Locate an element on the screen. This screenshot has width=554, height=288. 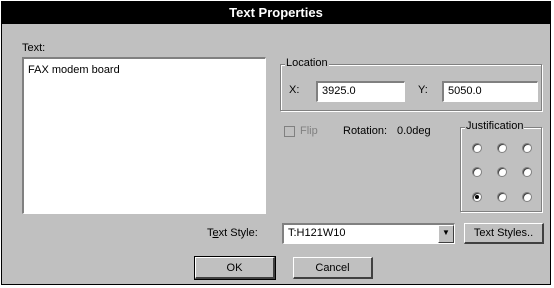
text-style-select: T:H121W10 ▼ is located at coordinates (368, 233).